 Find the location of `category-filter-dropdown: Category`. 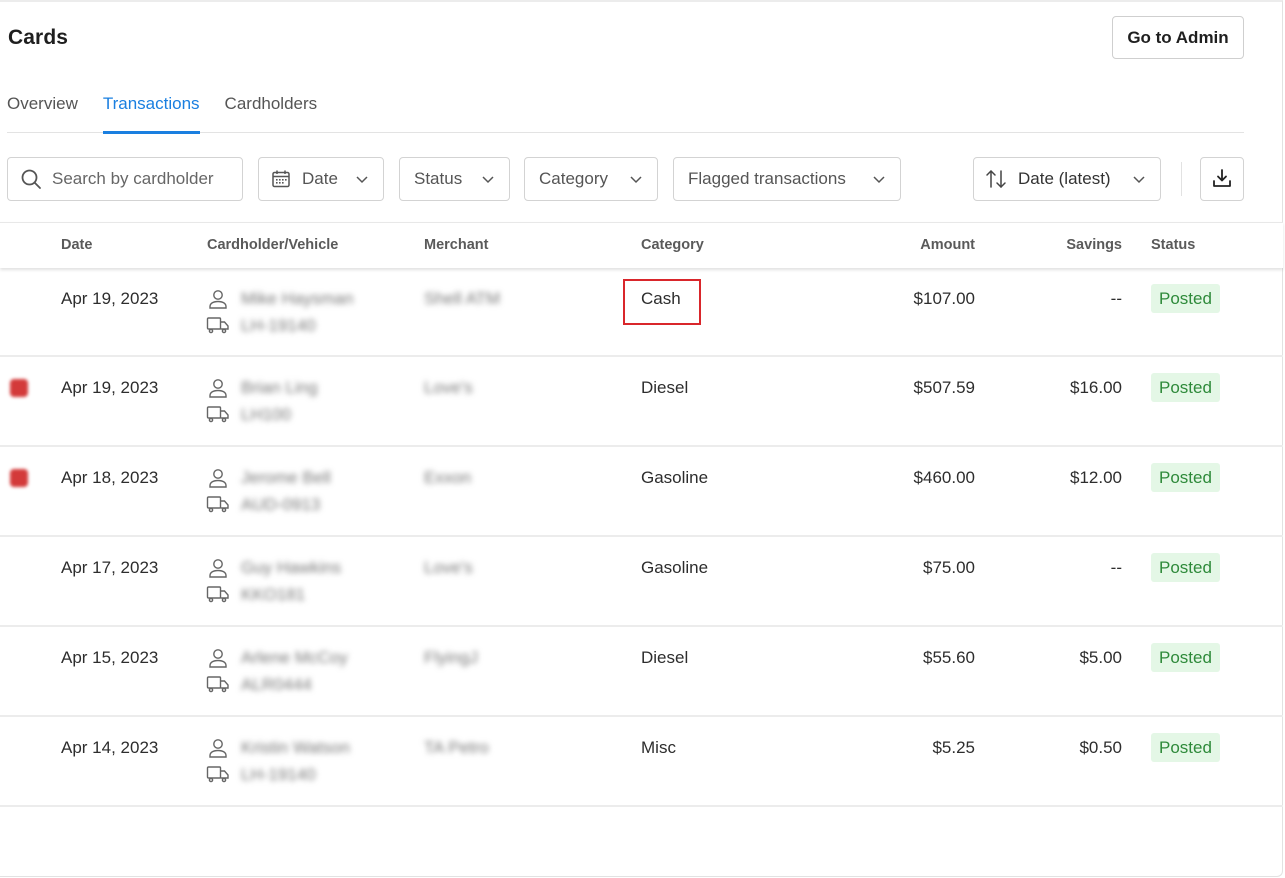

category-filter-dropdown: Category is located at coordinates (591, 179).